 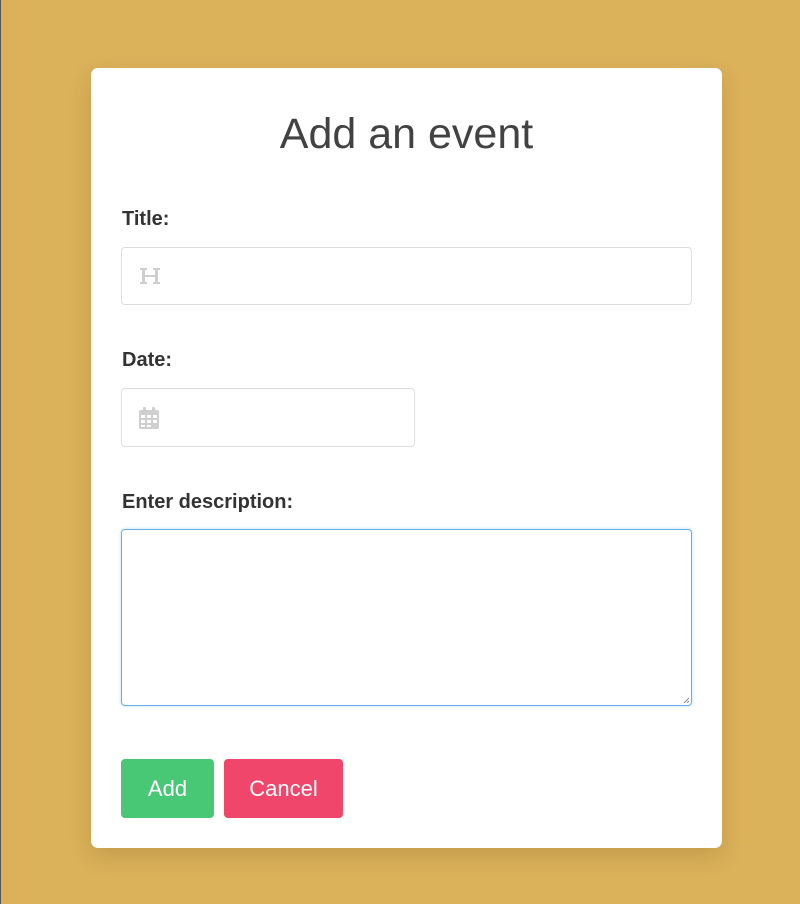 I want to click on date-label: Date:, so click(x=147, y=360).